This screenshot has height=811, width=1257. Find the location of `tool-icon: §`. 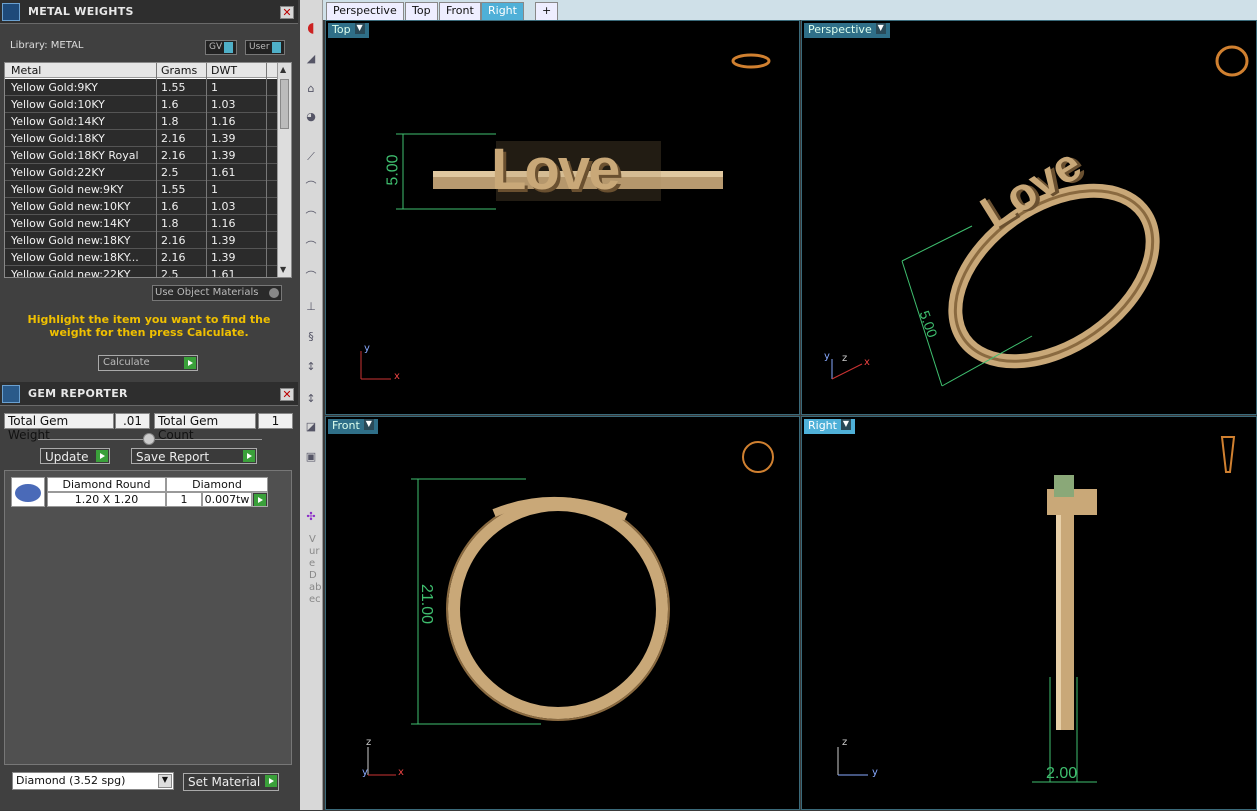

tool-icon: § is located at coordinates (311, 337).